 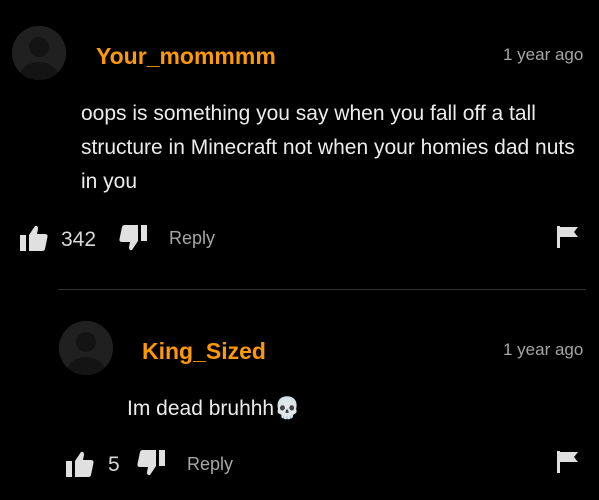 What do you see at coordinates (543, 54) in the screenshot?
I see `comment-timestamp: 1 year ago` at bounding box center [543, 54].